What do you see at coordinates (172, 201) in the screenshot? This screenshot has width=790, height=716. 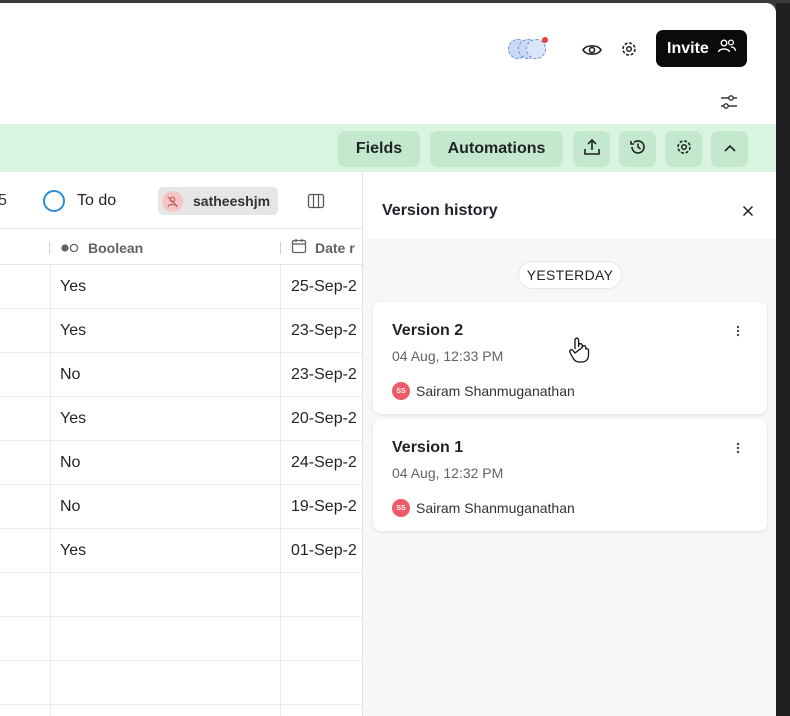 I see `user-avatar-icon` at bounding box center [172, 201].